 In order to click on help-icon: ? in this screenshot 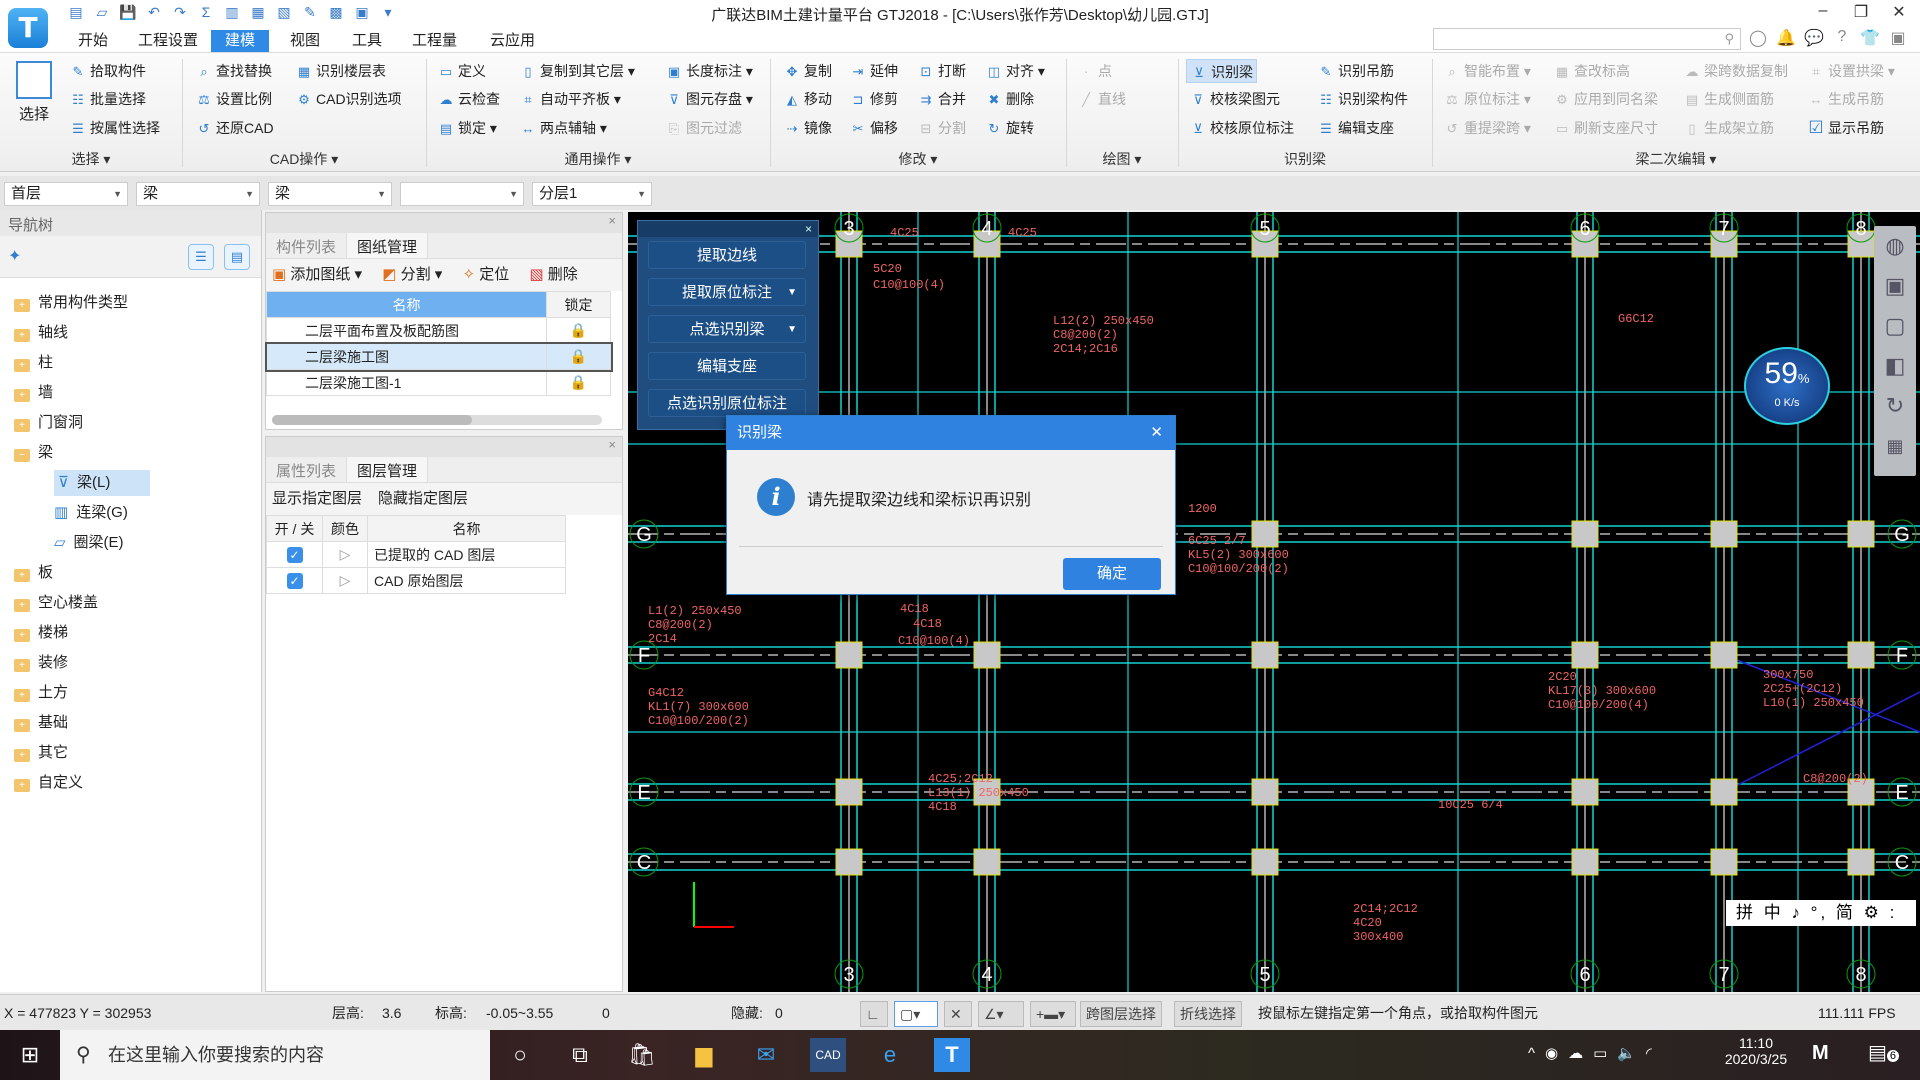, I will do `click(1842, 39)`.